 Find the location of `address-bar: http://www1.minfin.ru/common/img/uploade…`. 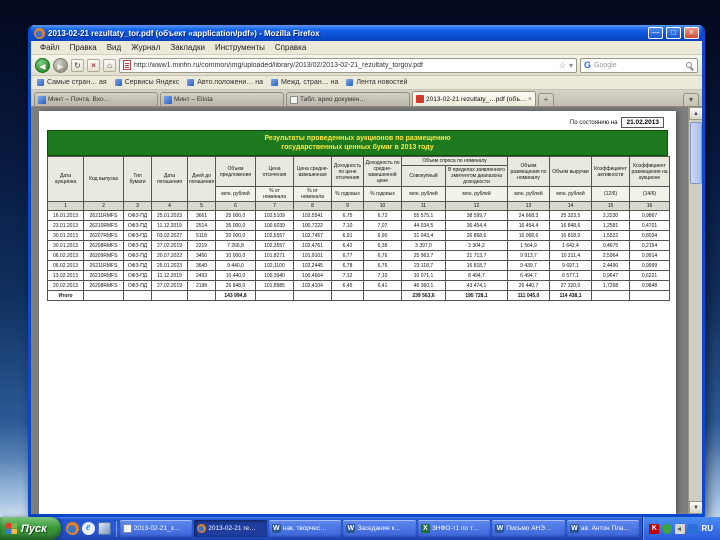

address-bar: http://www1.minfin.ru/common/img/uploade… is located at coordinates (348, 65).